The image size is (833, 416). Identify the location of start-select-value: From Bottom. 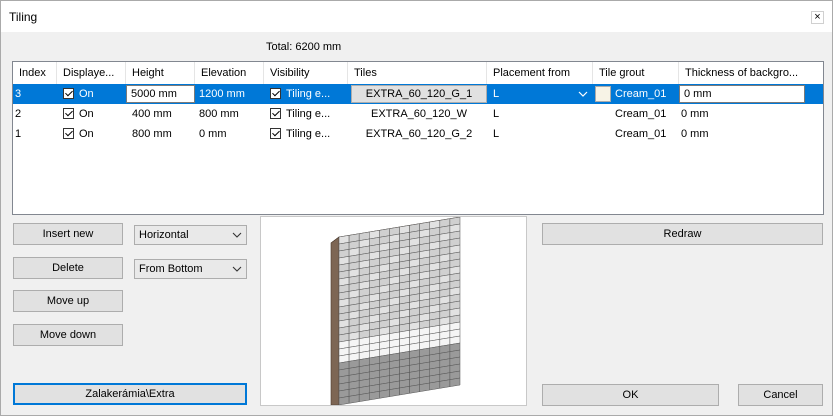
(171, 269).